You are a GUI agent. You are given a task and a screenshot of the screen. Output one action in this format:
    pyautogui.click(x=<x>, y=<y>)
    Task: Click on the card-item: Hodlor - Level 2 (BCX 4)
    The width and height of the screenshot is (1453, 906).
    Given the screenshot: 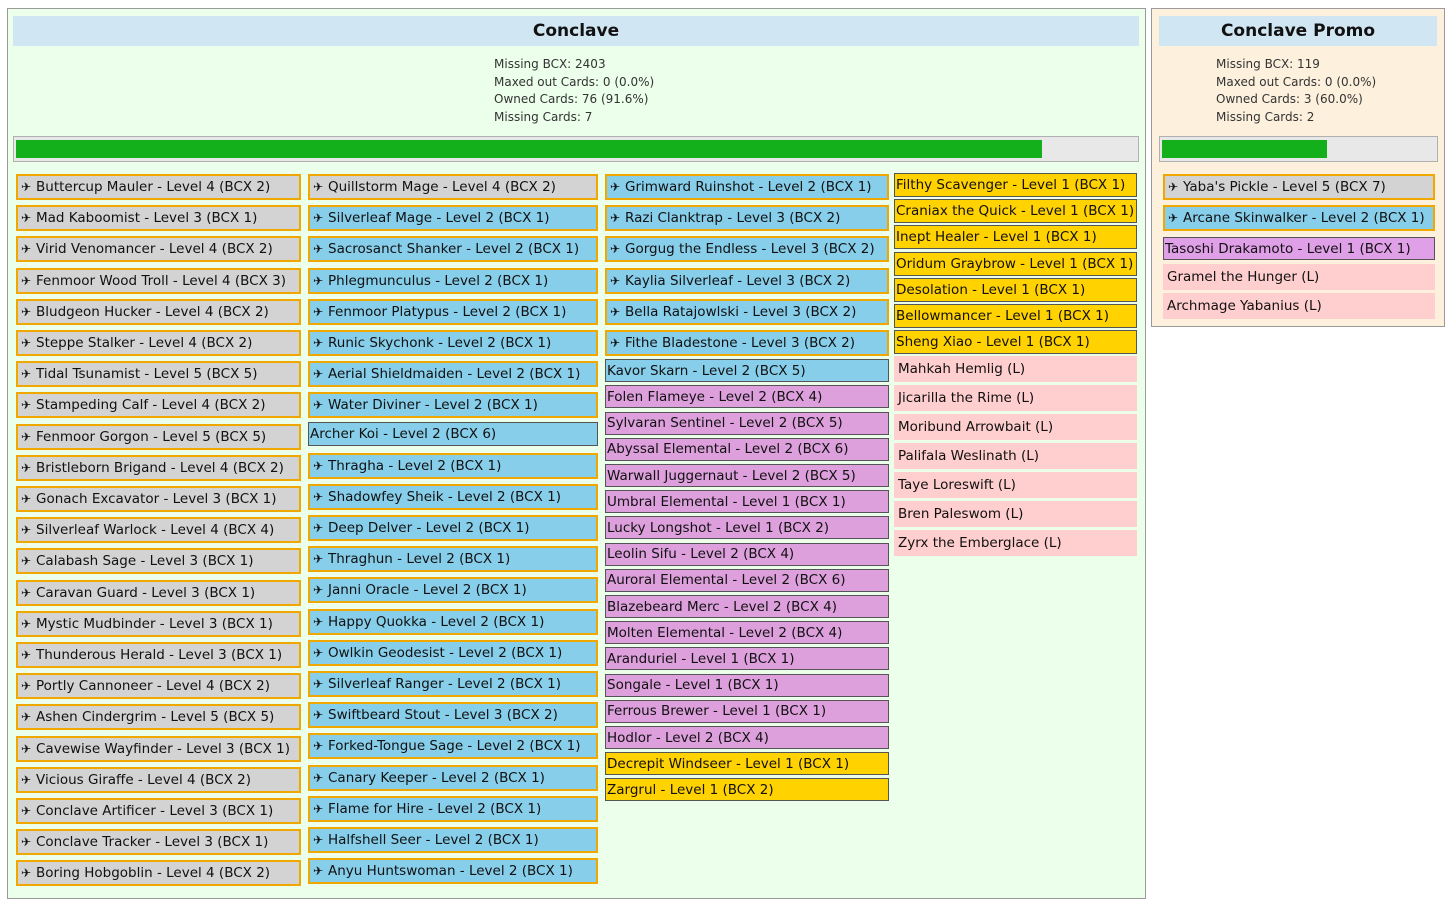 What is the action you would take?
    pyautogui.click(x=747, y=737)
    